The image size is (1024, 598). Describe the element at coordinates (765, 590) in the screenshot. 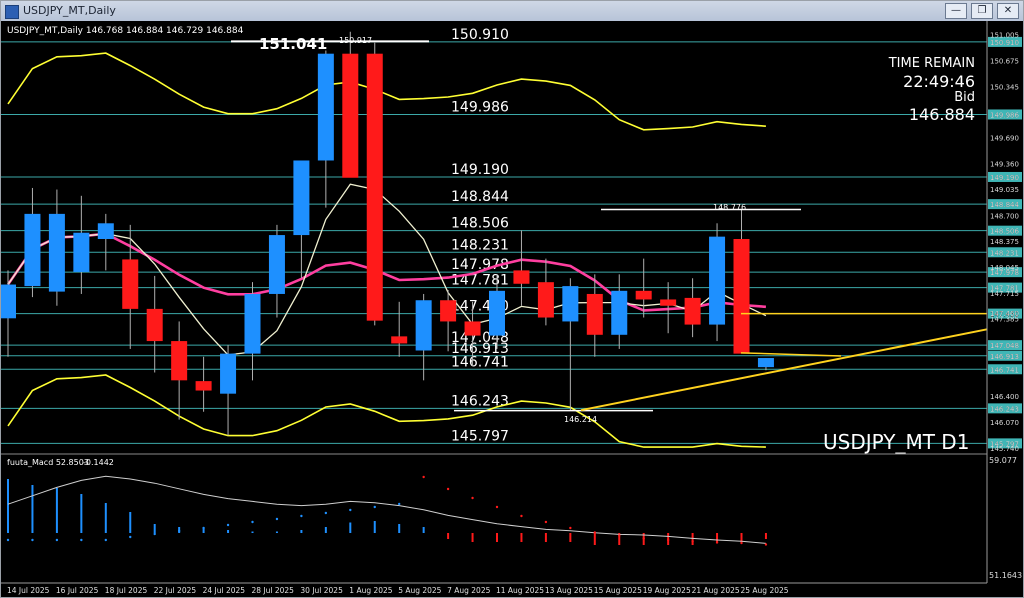

I see `date-axis-label: 25 Aug 2025` at that location.